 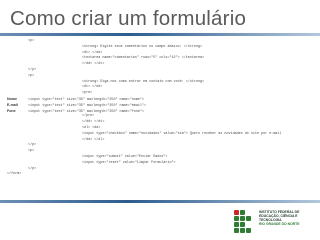 I want to click on logo-line-2: EDUCAÇÃO, CIÊNCIA E TECNOLOGIA, so click(x=278, y=218).